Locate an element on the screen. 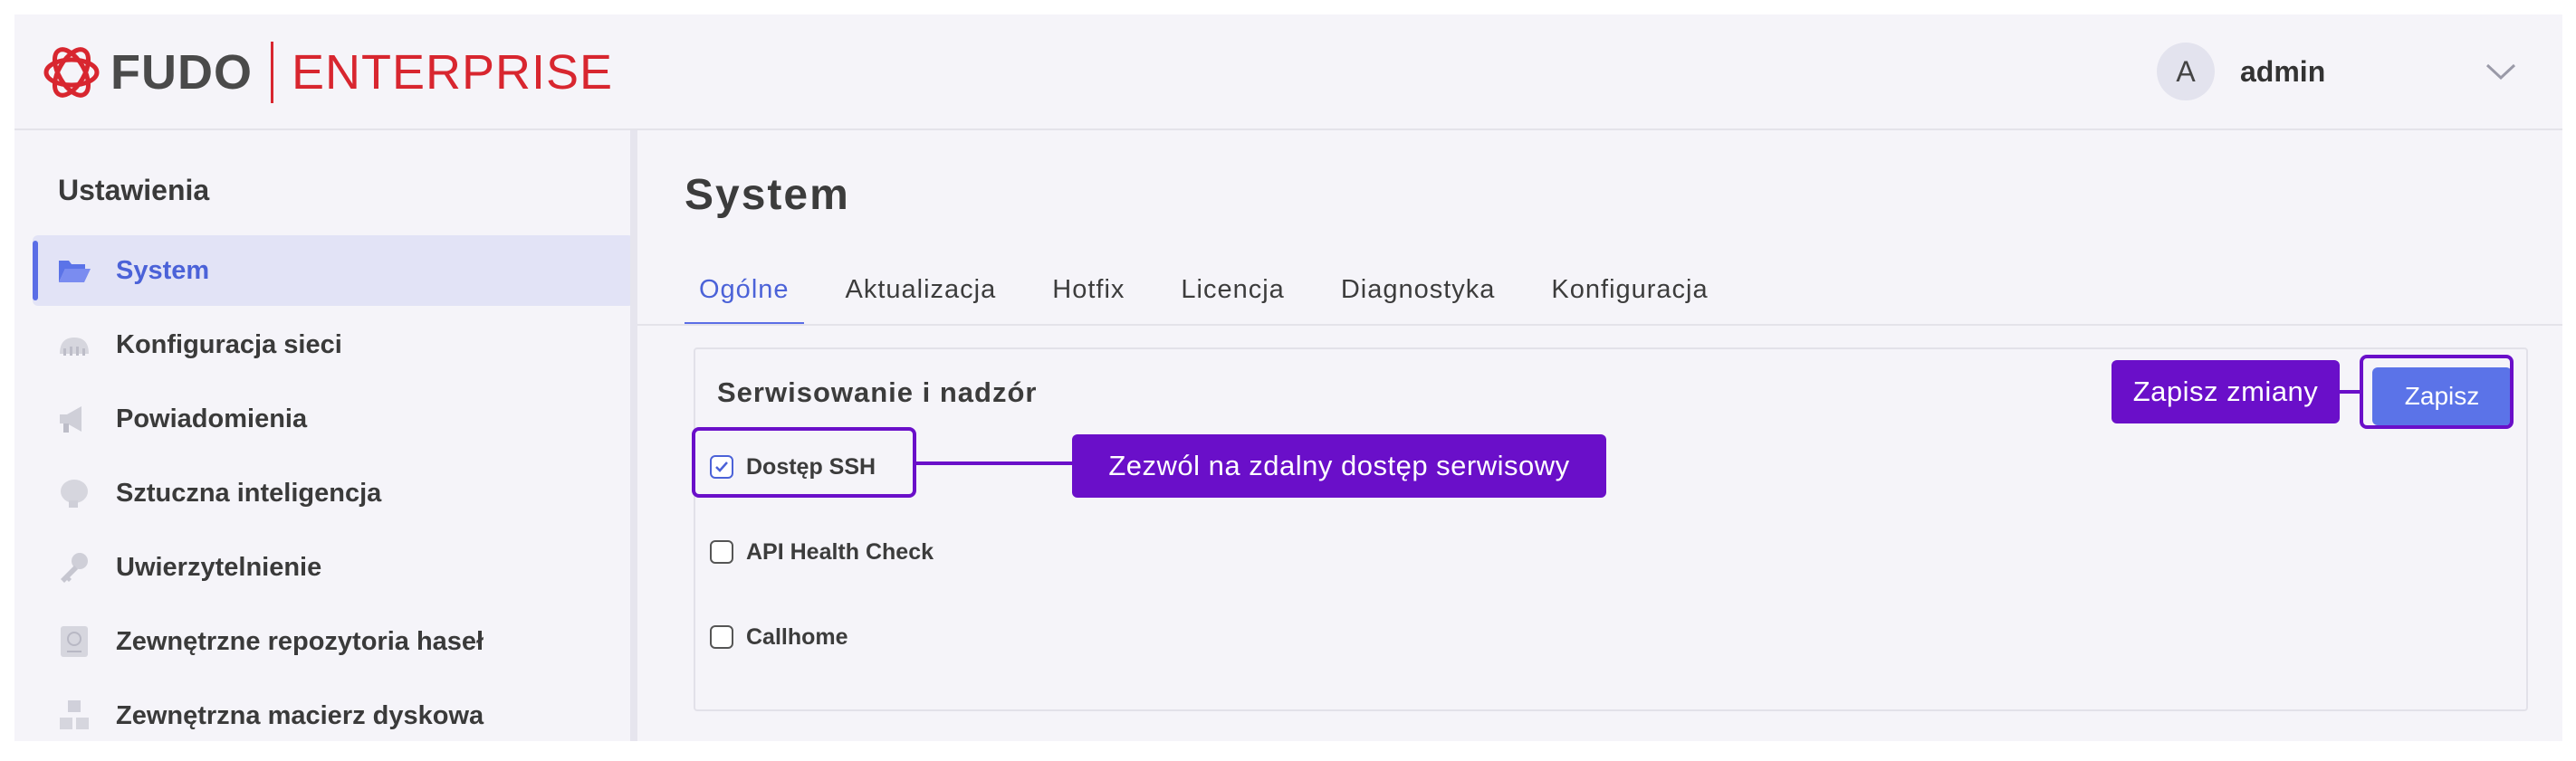 This screenshot has width=2576, height=761. save-callout-connector is located at coordinates (2350, 392).